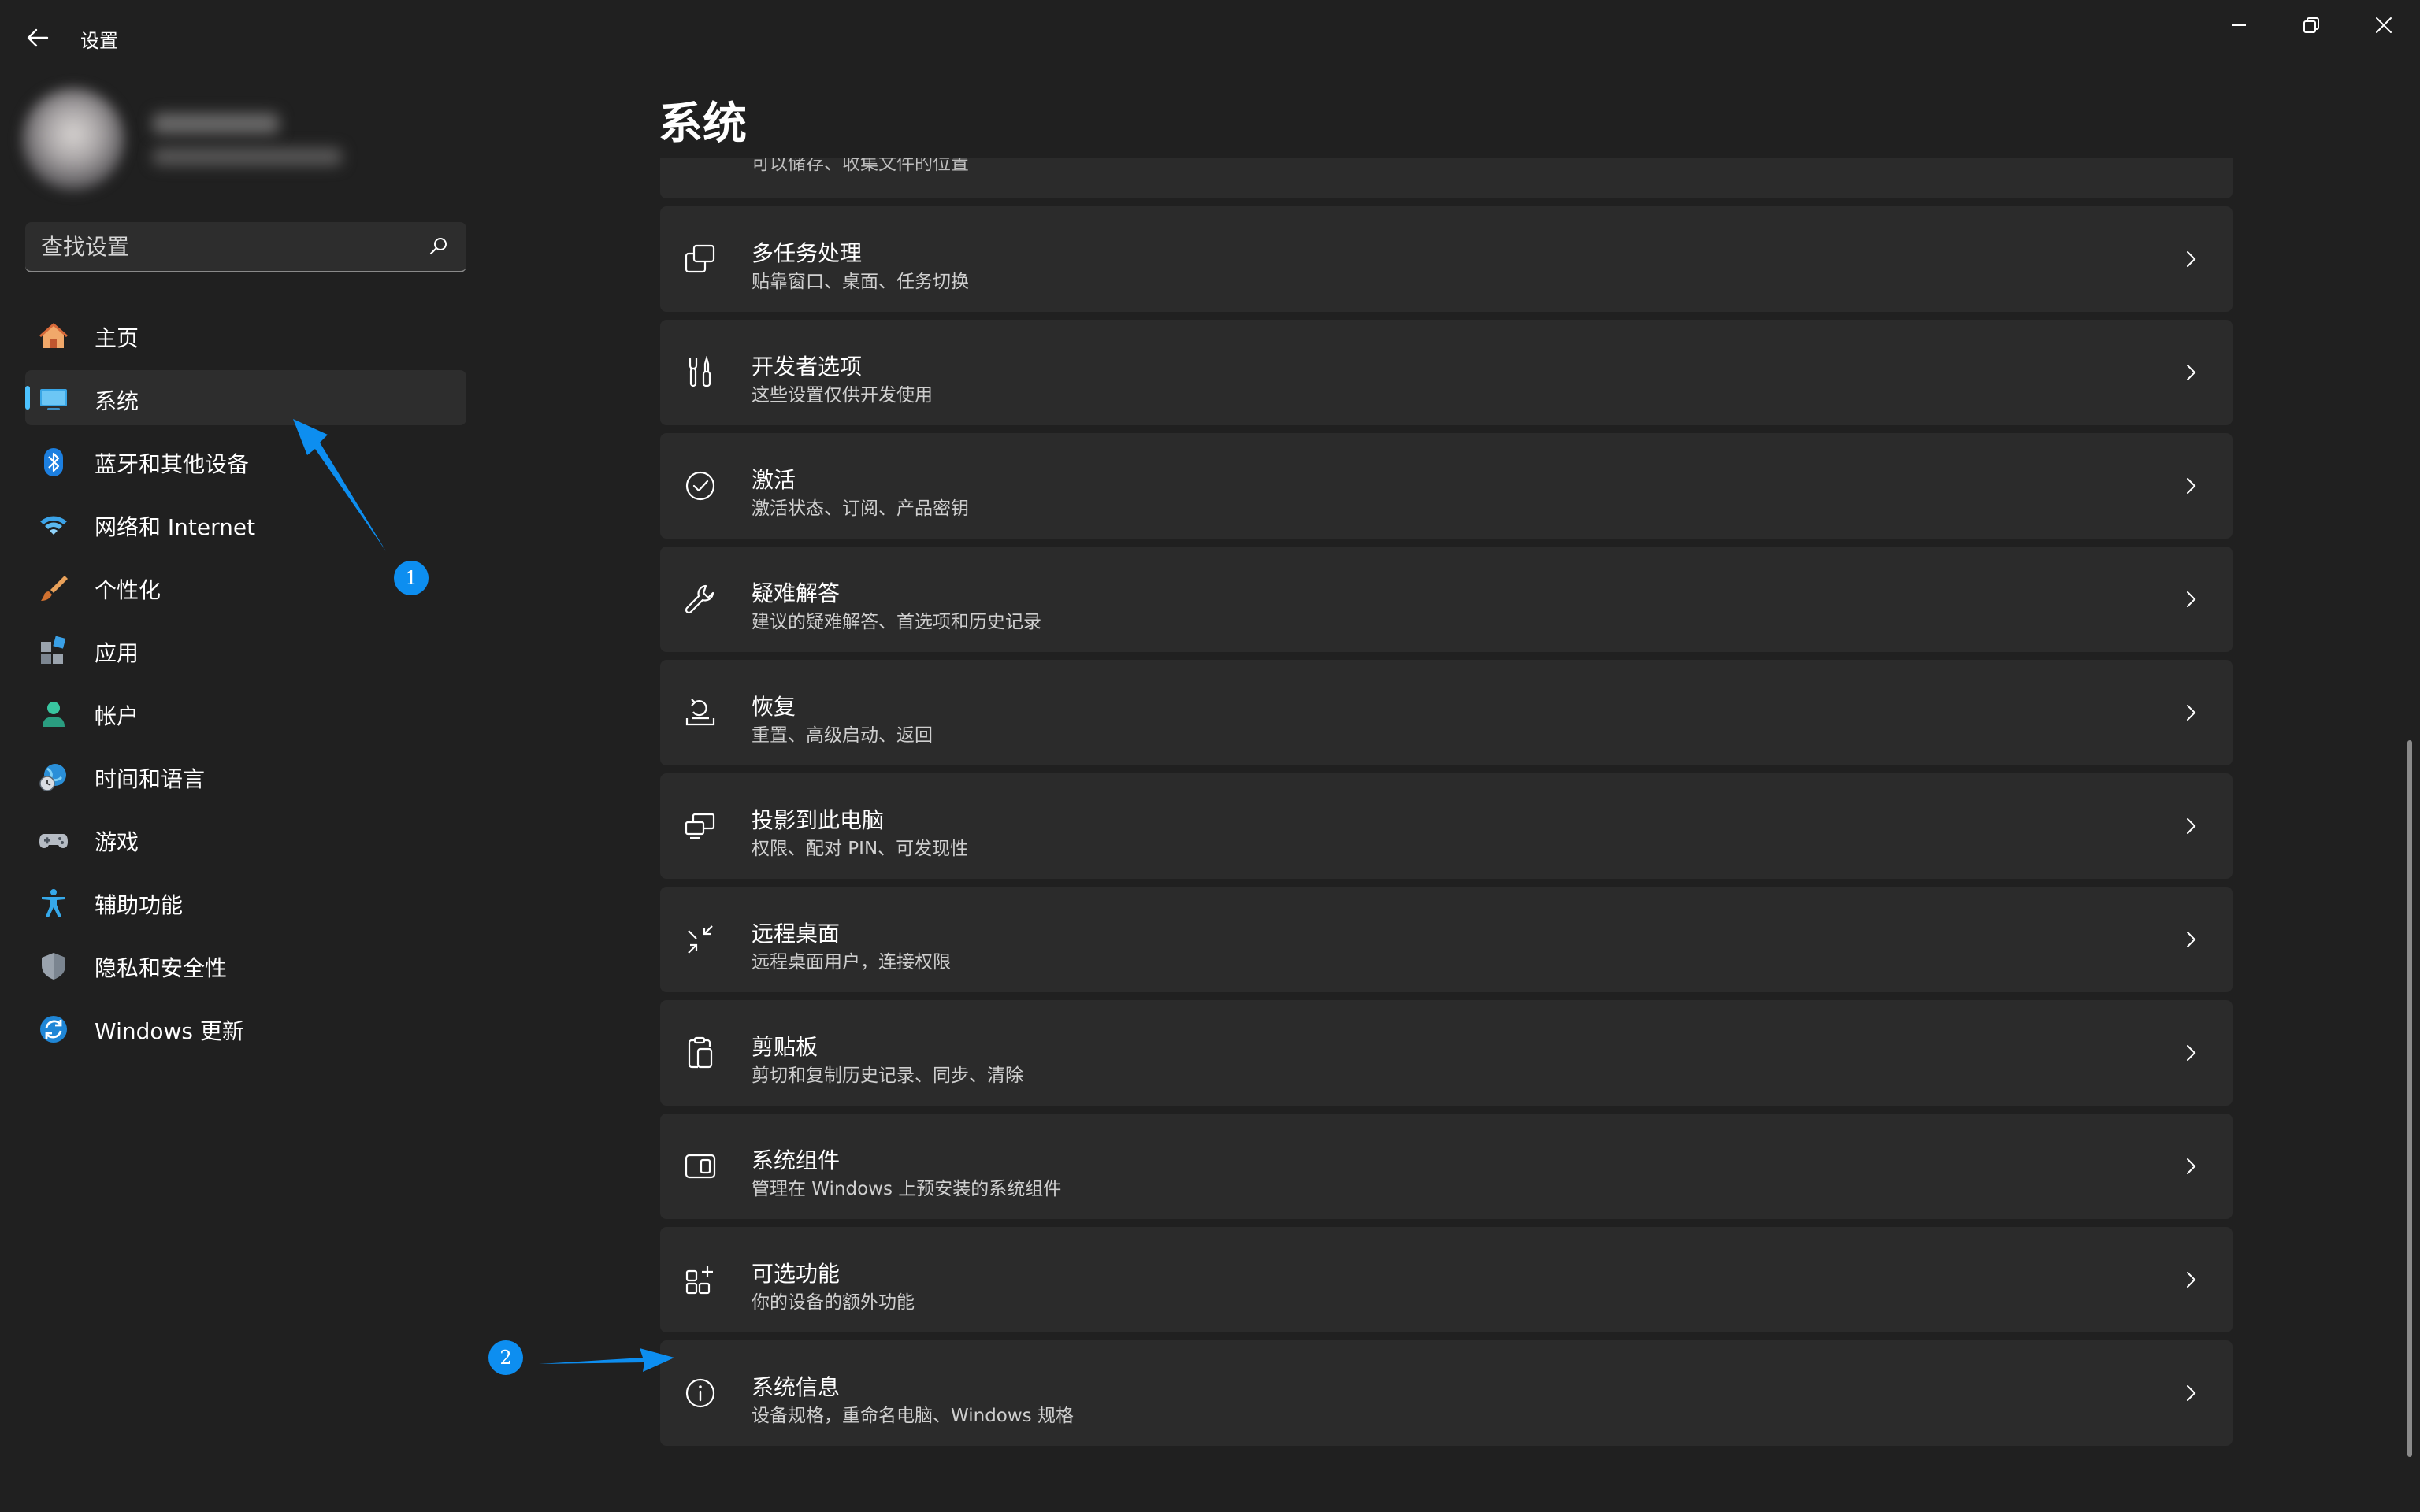 The image size is (2420, 1512). What do you see at coordinates (128, 590) in the screenshot?
I see `sidebar-item-label: 个性化` at bounding box center [128, 590].